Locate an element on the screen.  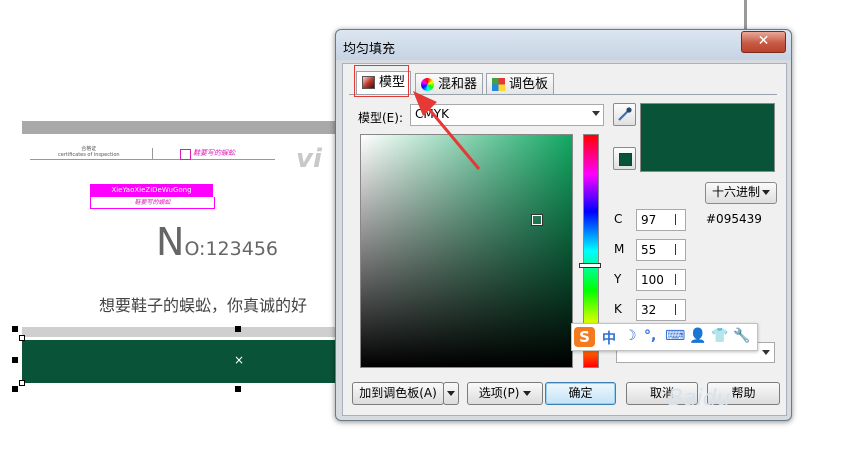
stamp-icon is located at coordinates (185, 154).